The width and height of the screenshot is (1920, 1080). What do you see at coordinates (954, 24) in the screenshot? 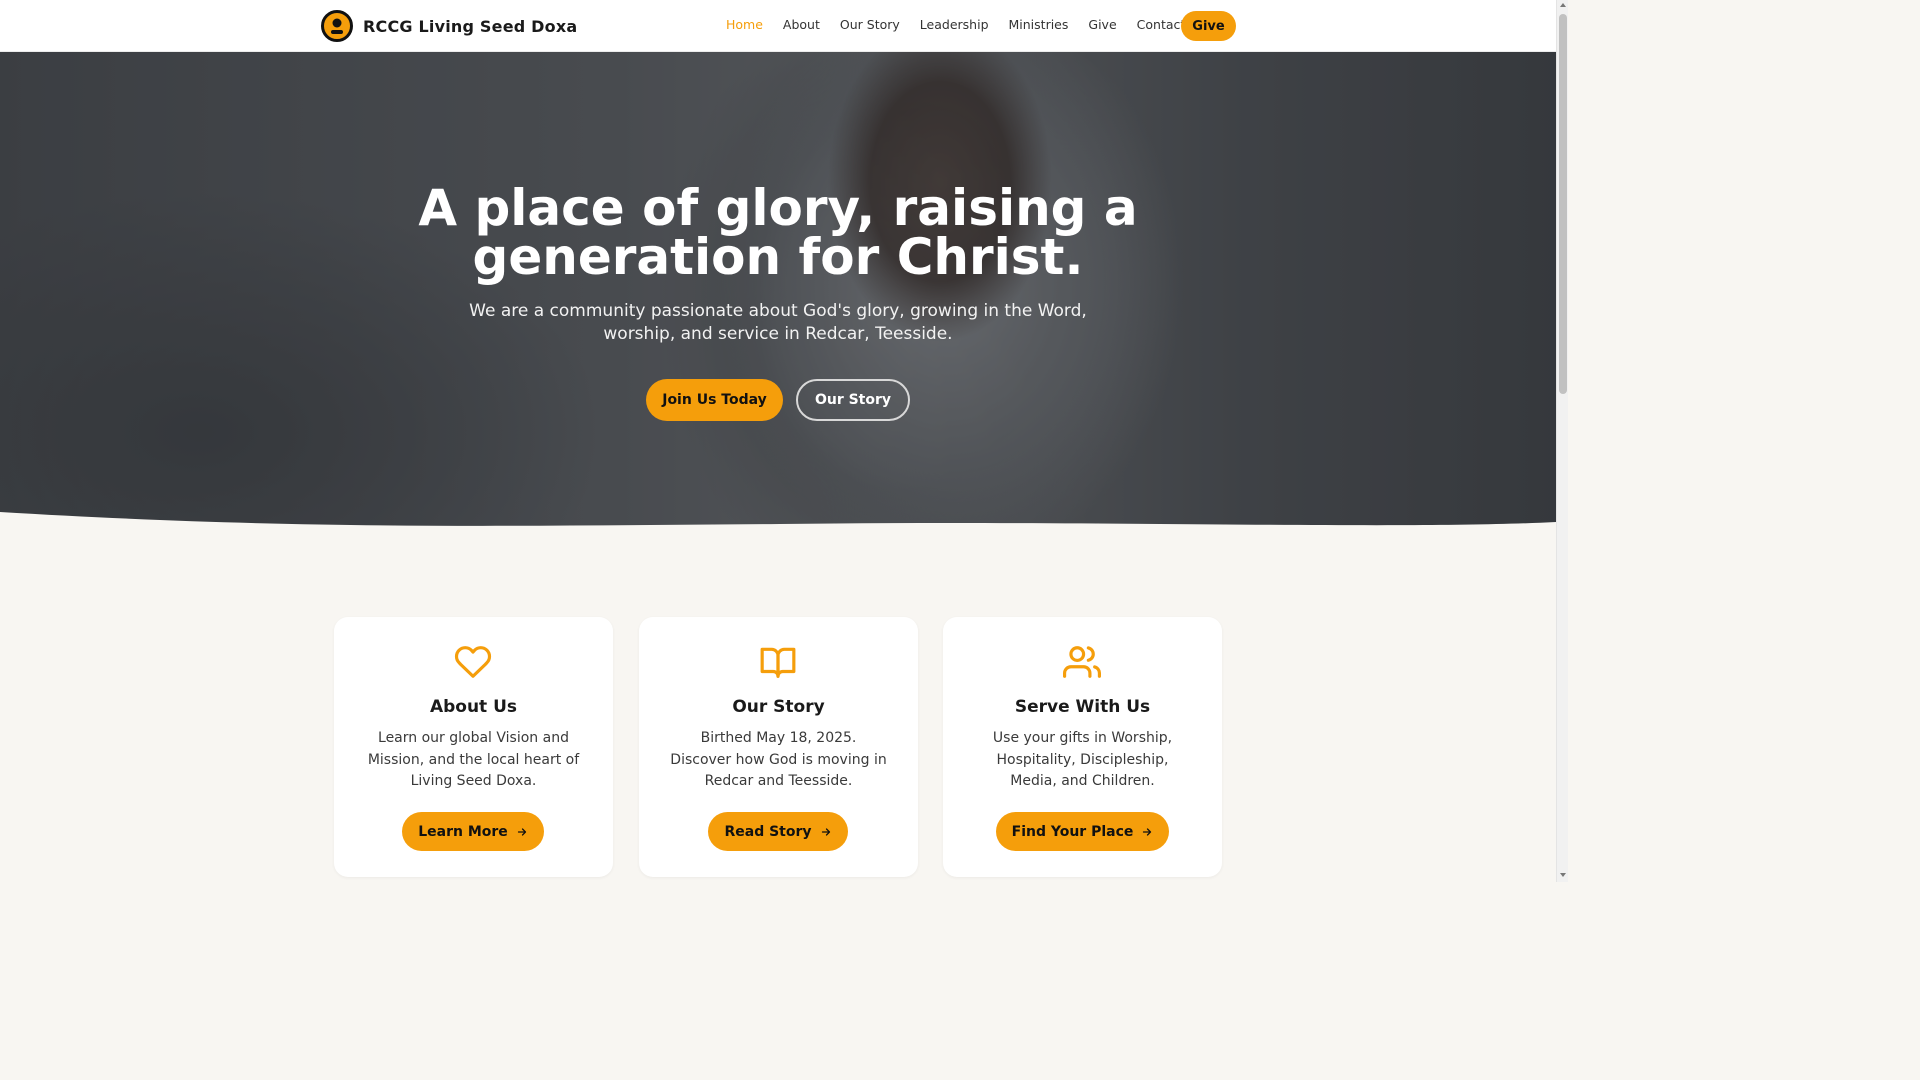
I see `nav-leadership: Leadership` at bounding box center [954, 24].